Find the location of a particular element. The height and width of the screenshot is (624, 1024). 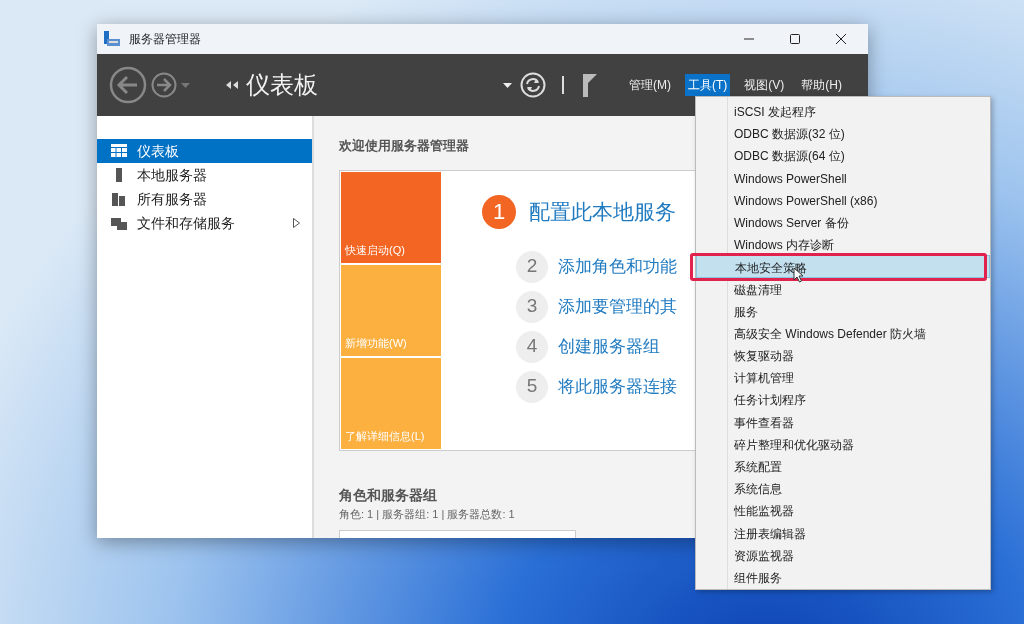

servers-icon is located at coordinates (119, 199).